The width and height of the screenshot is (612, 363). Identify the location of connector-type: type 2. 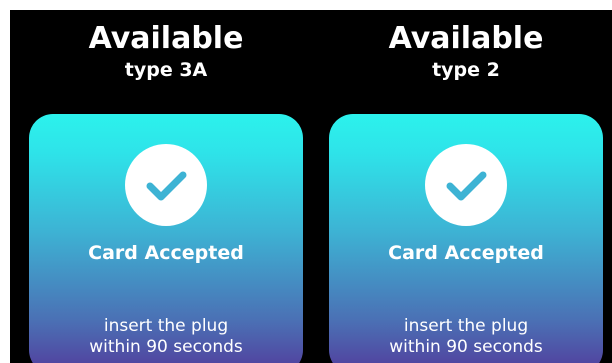
(466, 70).